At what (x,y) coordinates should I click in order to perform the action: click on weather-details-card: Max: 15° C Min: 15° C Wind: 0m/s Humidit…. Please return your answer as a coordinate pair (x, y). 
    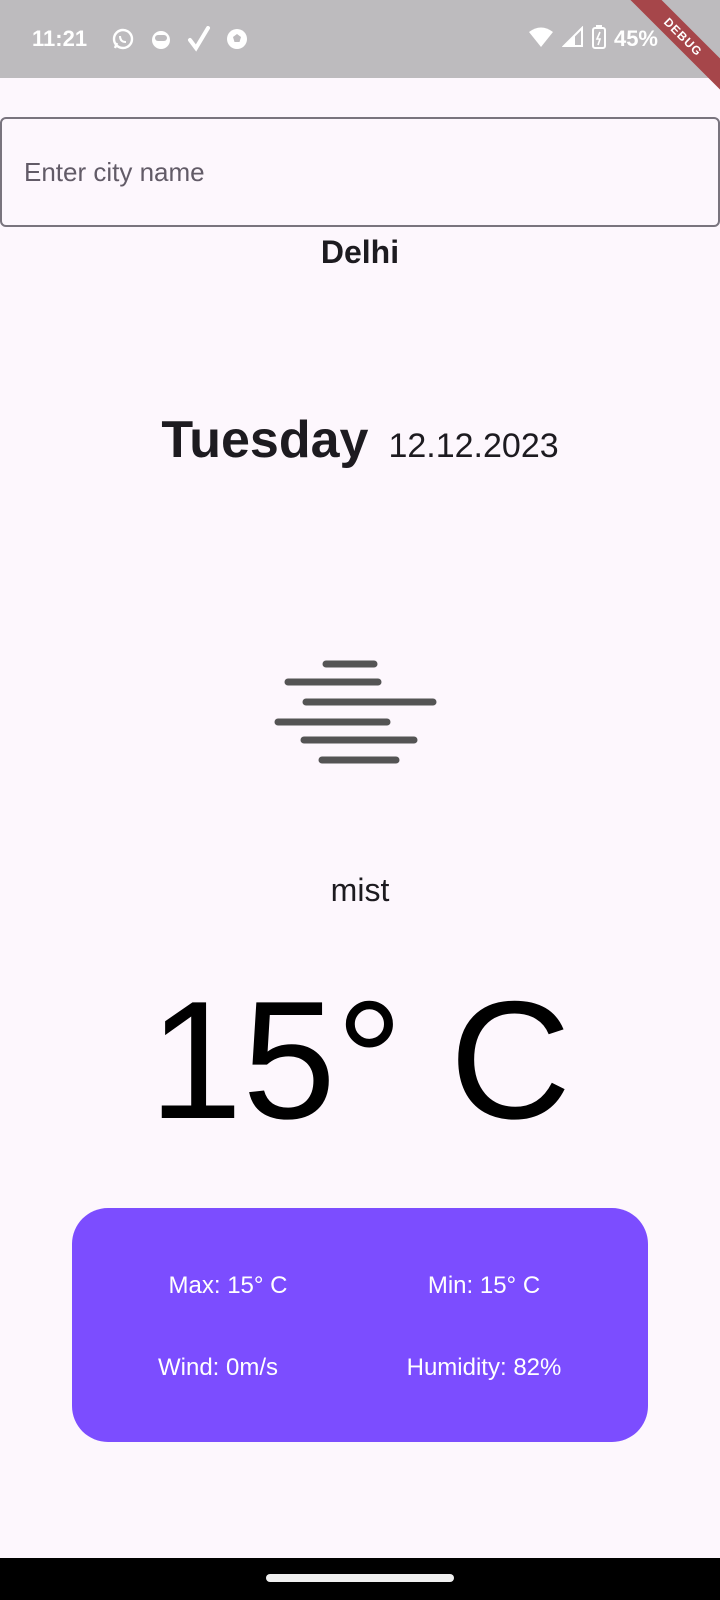
    Looking at the image, I should click on (360, 1325).